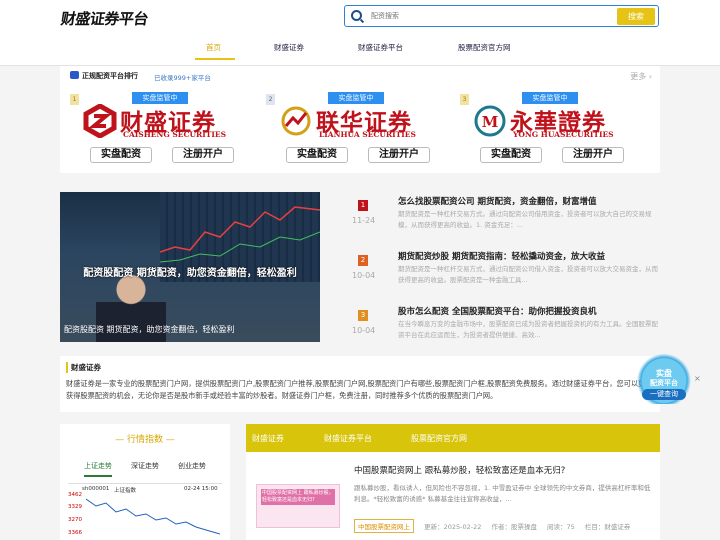 This screenshot has height=540, width=720. I want to click on tab-platform: 财盛证券平台, so click(348, 438).